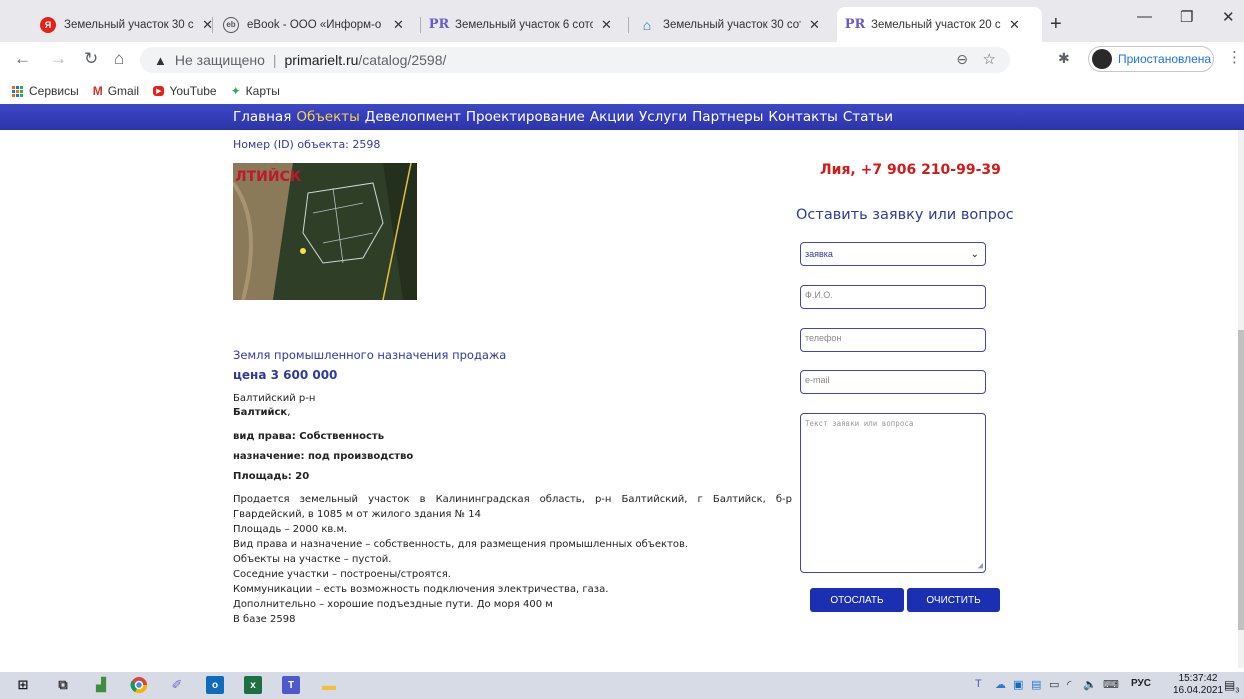  What do you see at coordinates (1241, 480) in the screenshot?
I see `scrollbar-thumb` at bounding box center [1241, 480].